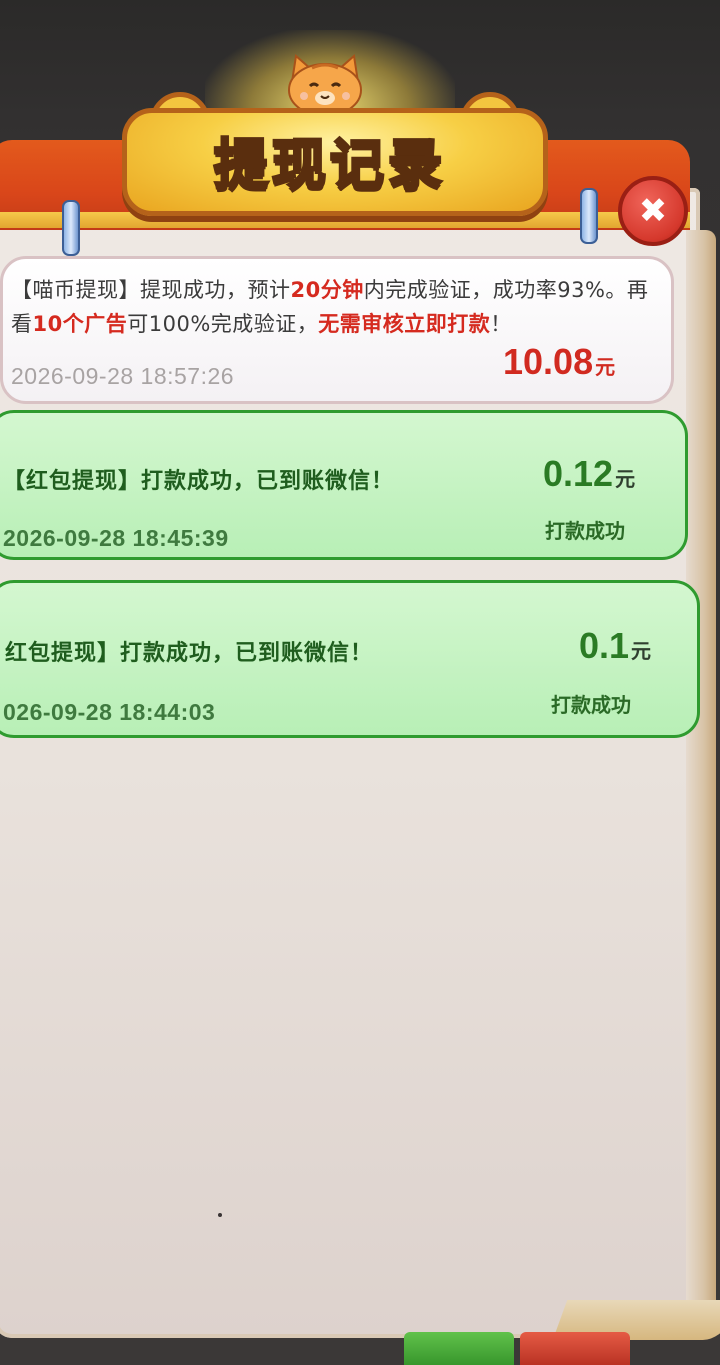 This screenshot has height=1365, width=720. Describe the element at coordinates (71, 228) in the screenshot. I see `pin-left-decoration` at that location.